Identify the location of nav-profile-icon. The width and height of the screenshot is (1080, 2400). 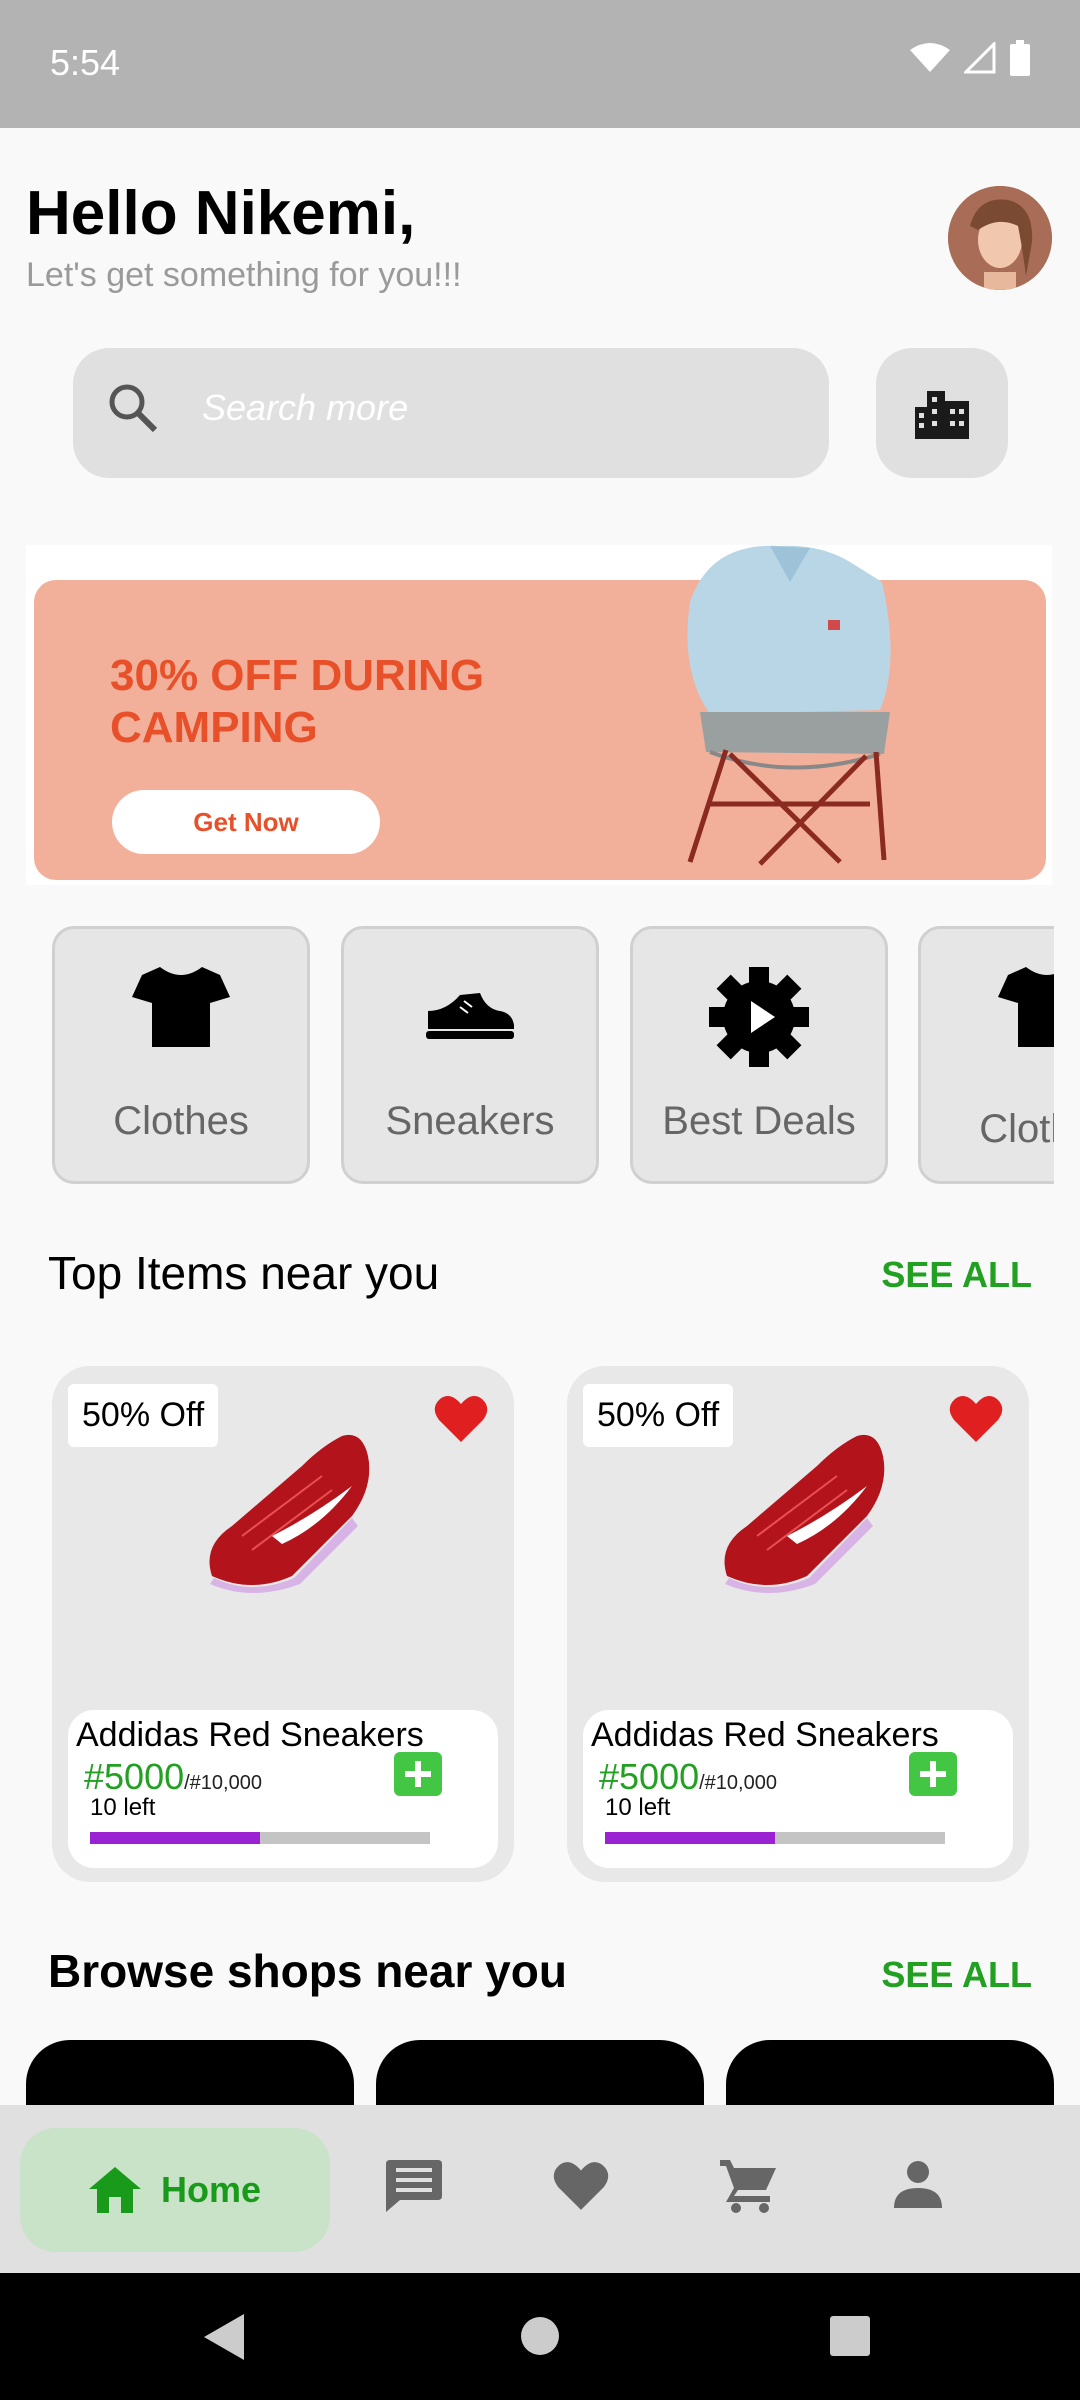
(918, 2184).